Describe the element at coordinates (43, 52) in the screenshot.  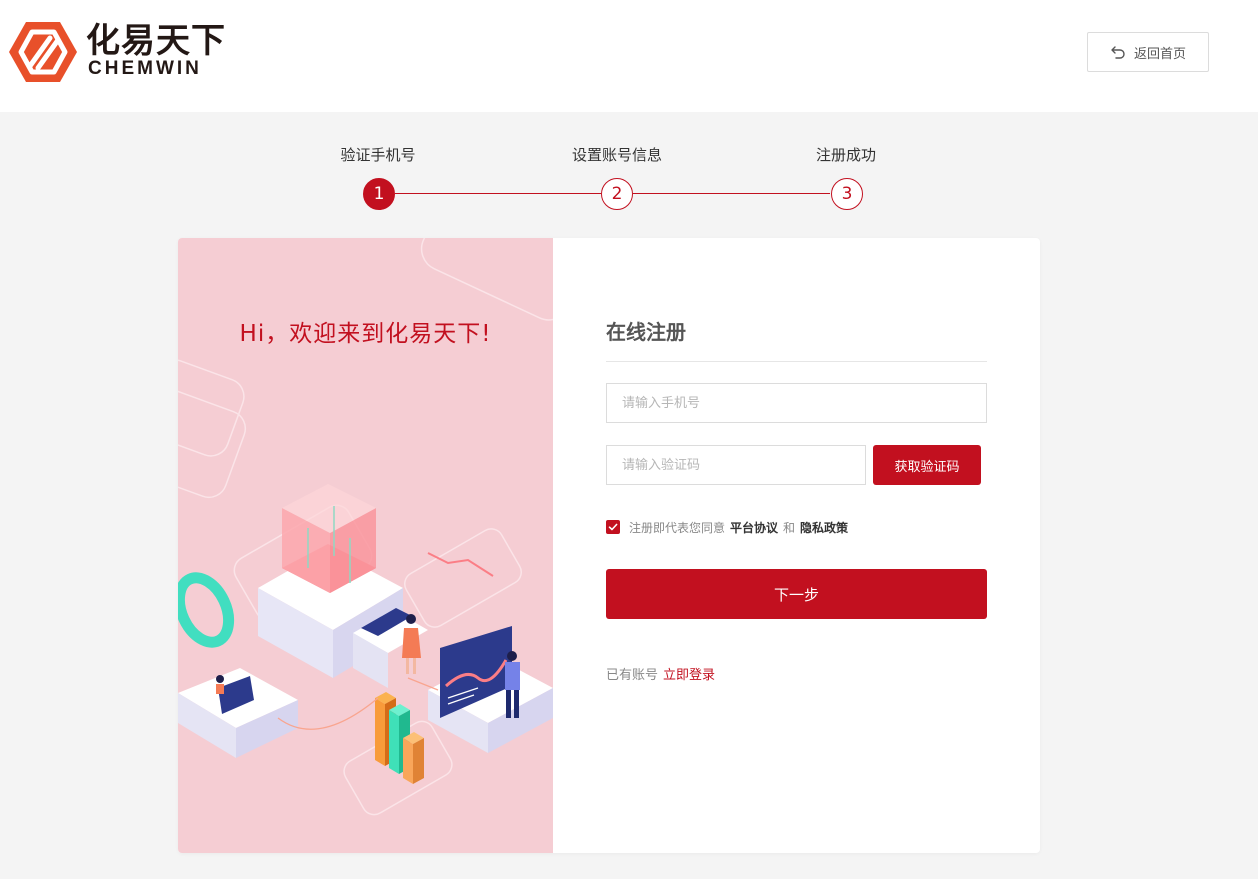
I see `chemwin-logo-icon` at that location.